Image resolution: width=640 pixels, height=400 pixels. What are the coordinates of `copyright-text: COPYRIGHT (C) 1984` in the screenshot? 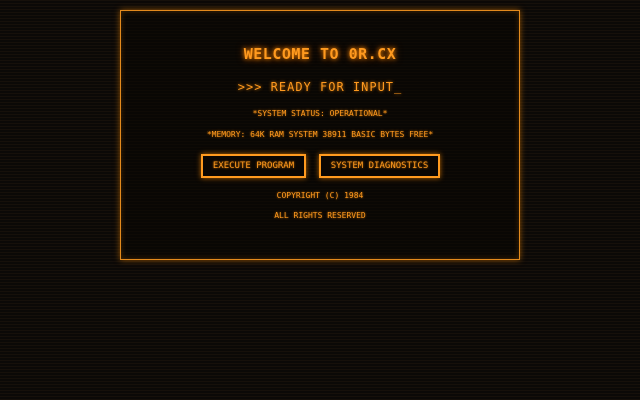 It's located at (320, 195).